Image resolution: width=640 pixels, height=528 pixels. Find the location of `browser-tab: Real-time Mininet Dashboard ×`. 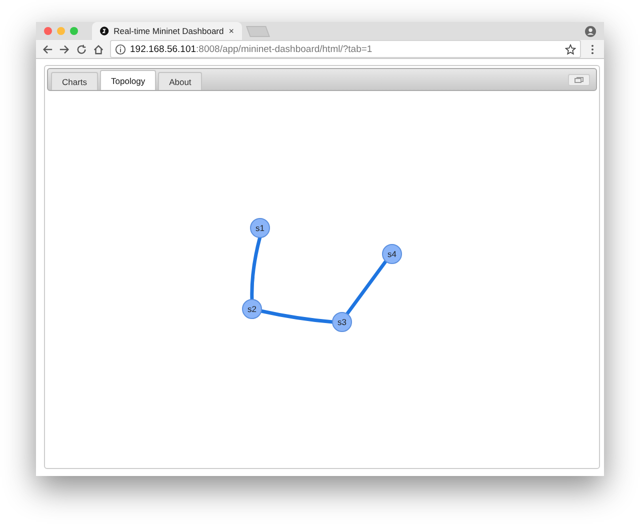

browser-tab: Real-time Mininet Dashboard × is located at coordinates (167, 31).